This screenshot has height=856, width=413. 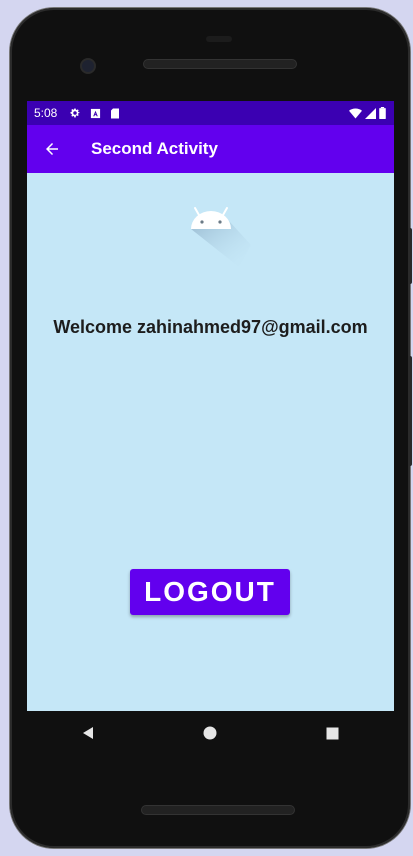 I want to click on earpiece-speaker, so click(x=220, y=64).